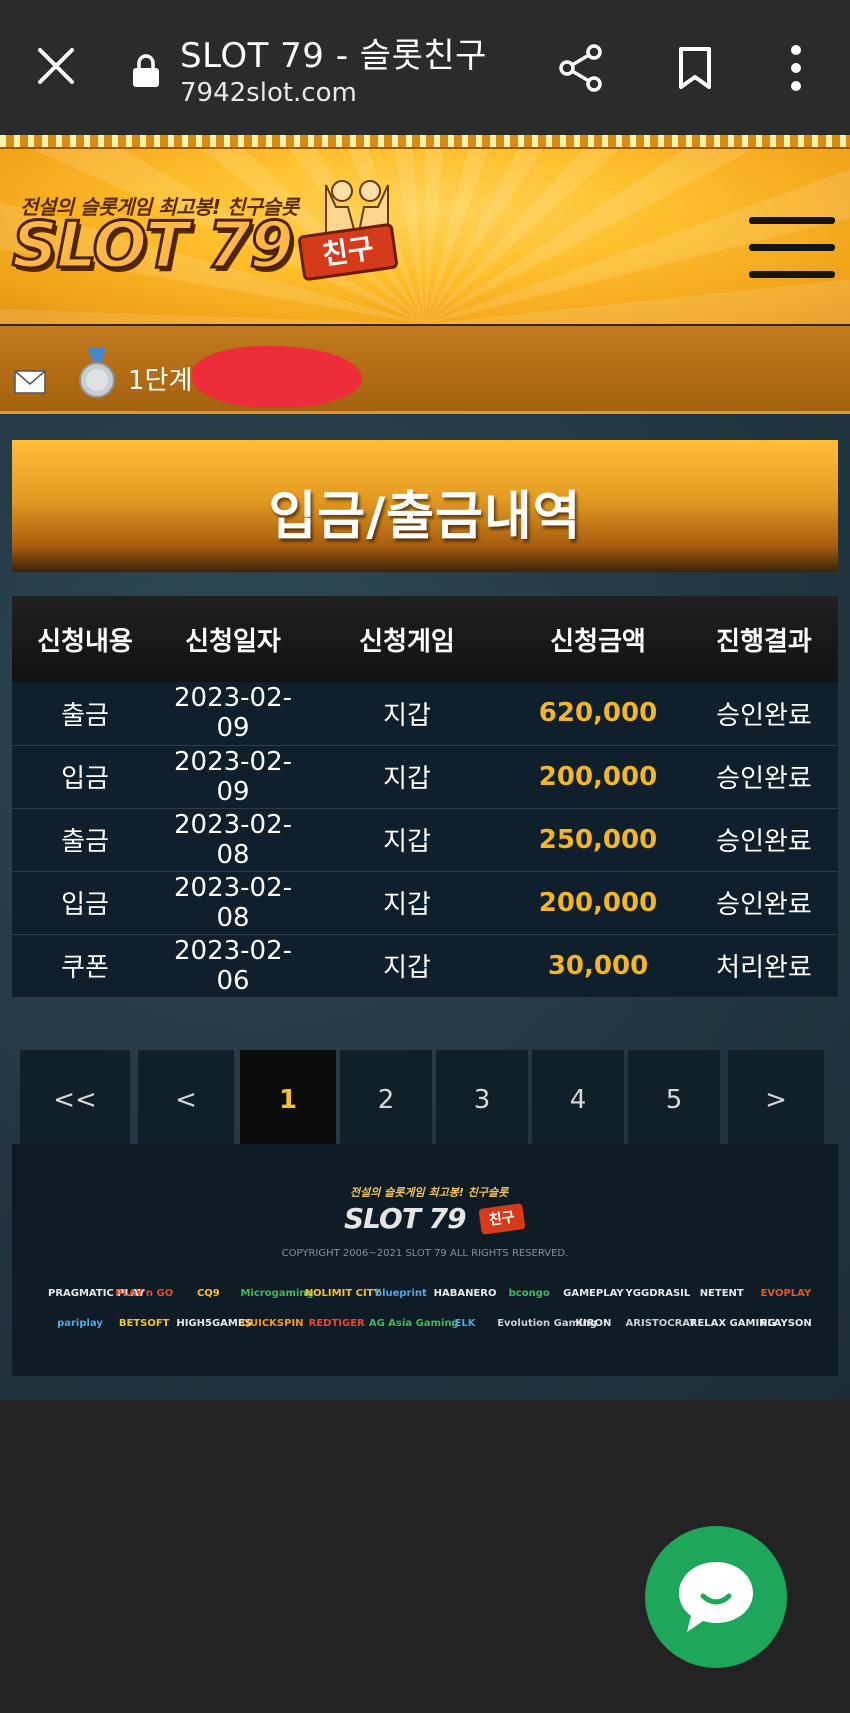 The image size is (850, 1713). I want to click on site-logo: 전설의 슬롯게임 최고봉! 친구슬롯 SLOT 79 친구, so click(205, 242).